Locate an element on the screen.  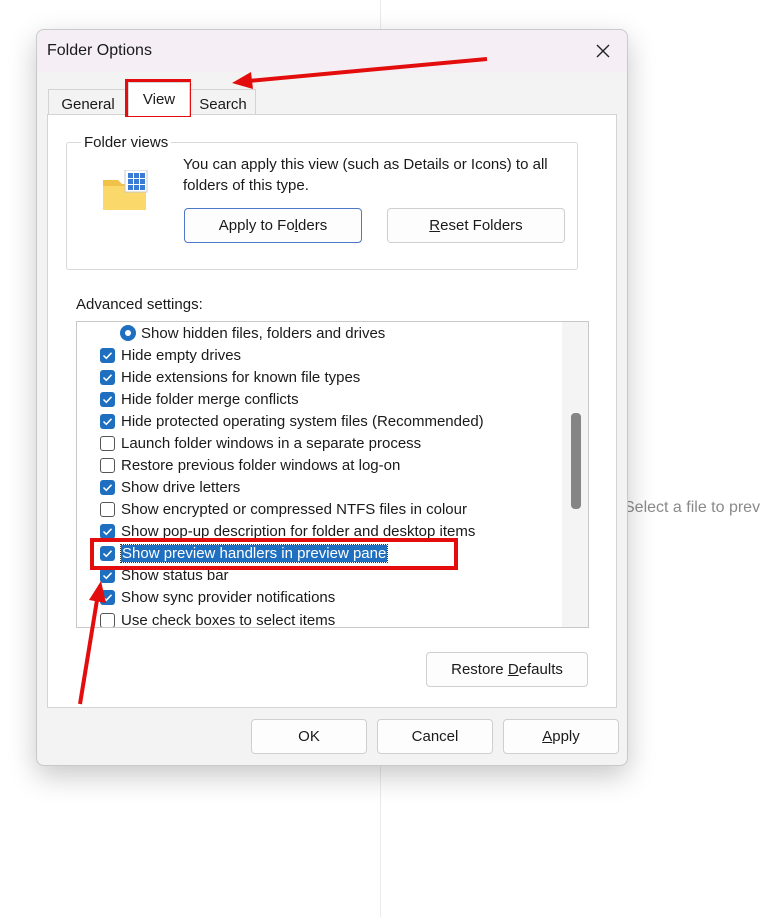
tab-label: General is located at coordinates (88, 104).